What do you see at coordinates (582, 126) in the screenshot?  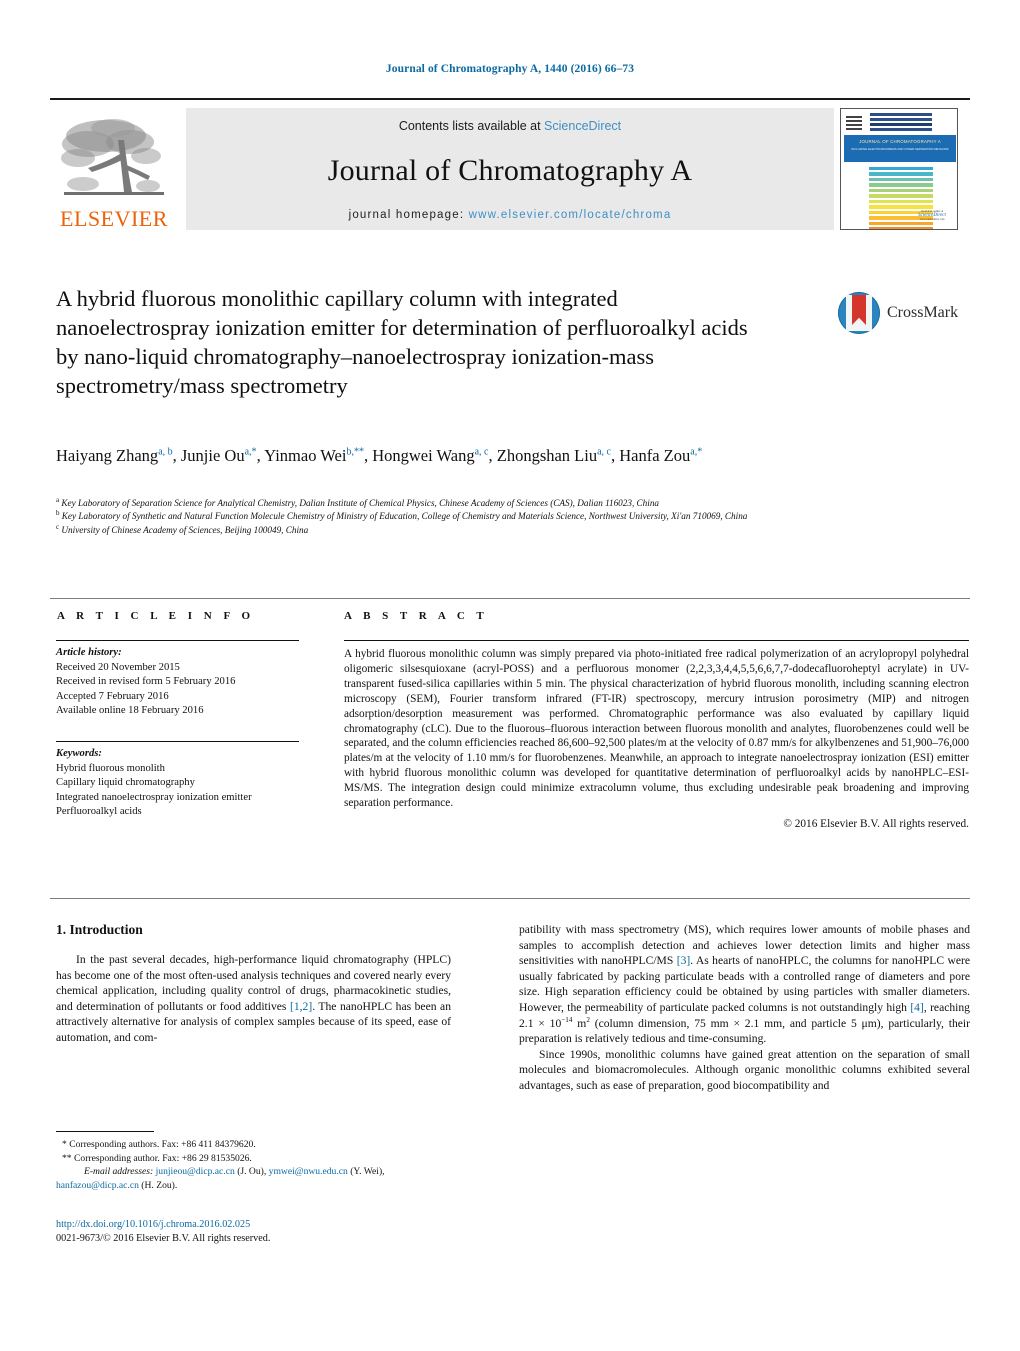 I see `sciencedirect-link: ScienceDirect` at bounding box center [582, 126].